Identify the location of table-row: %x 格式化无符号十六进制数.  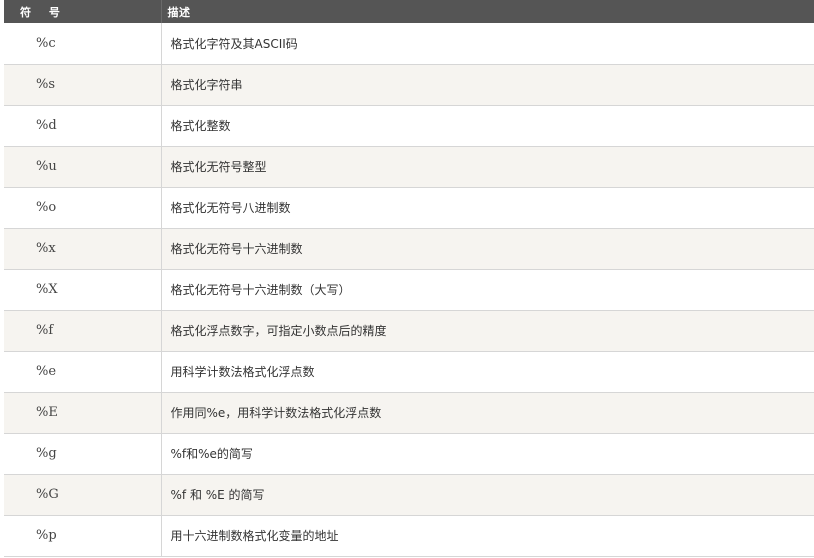
(409, 249).